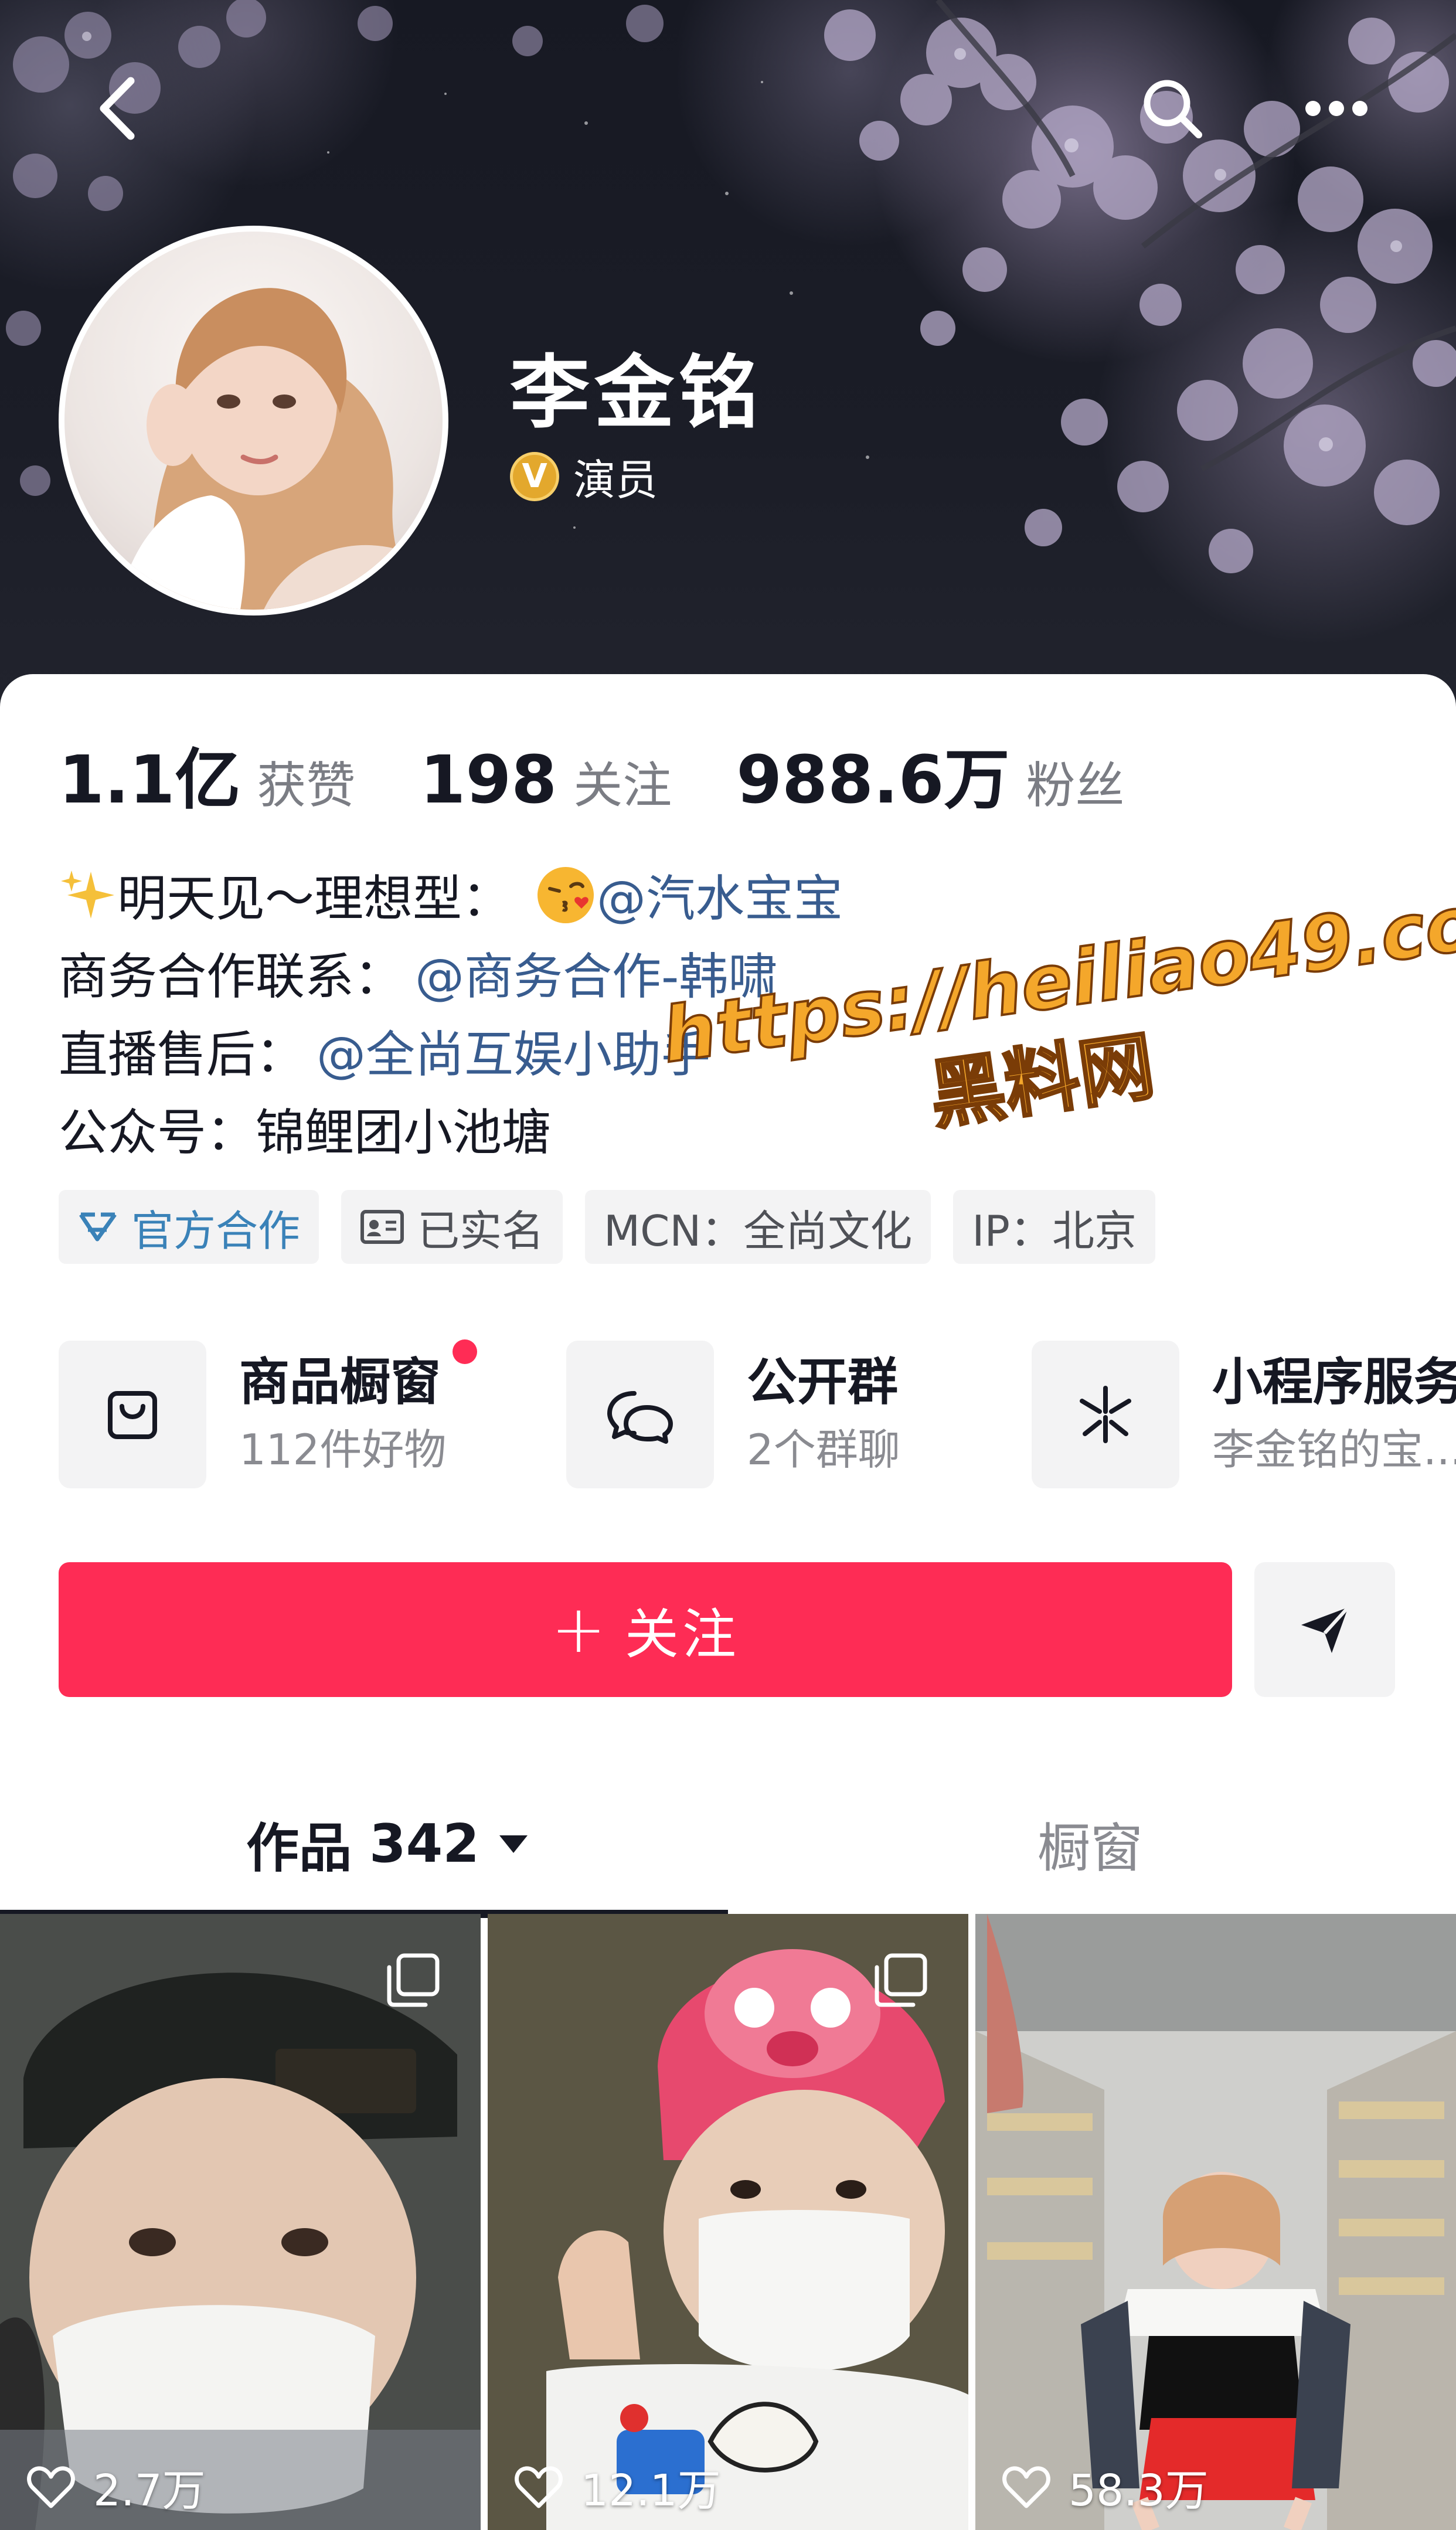 The height and width of the screenshot is (2530, 1456). I want to click on video-tile: 58.3万, so click(1215, 2222).